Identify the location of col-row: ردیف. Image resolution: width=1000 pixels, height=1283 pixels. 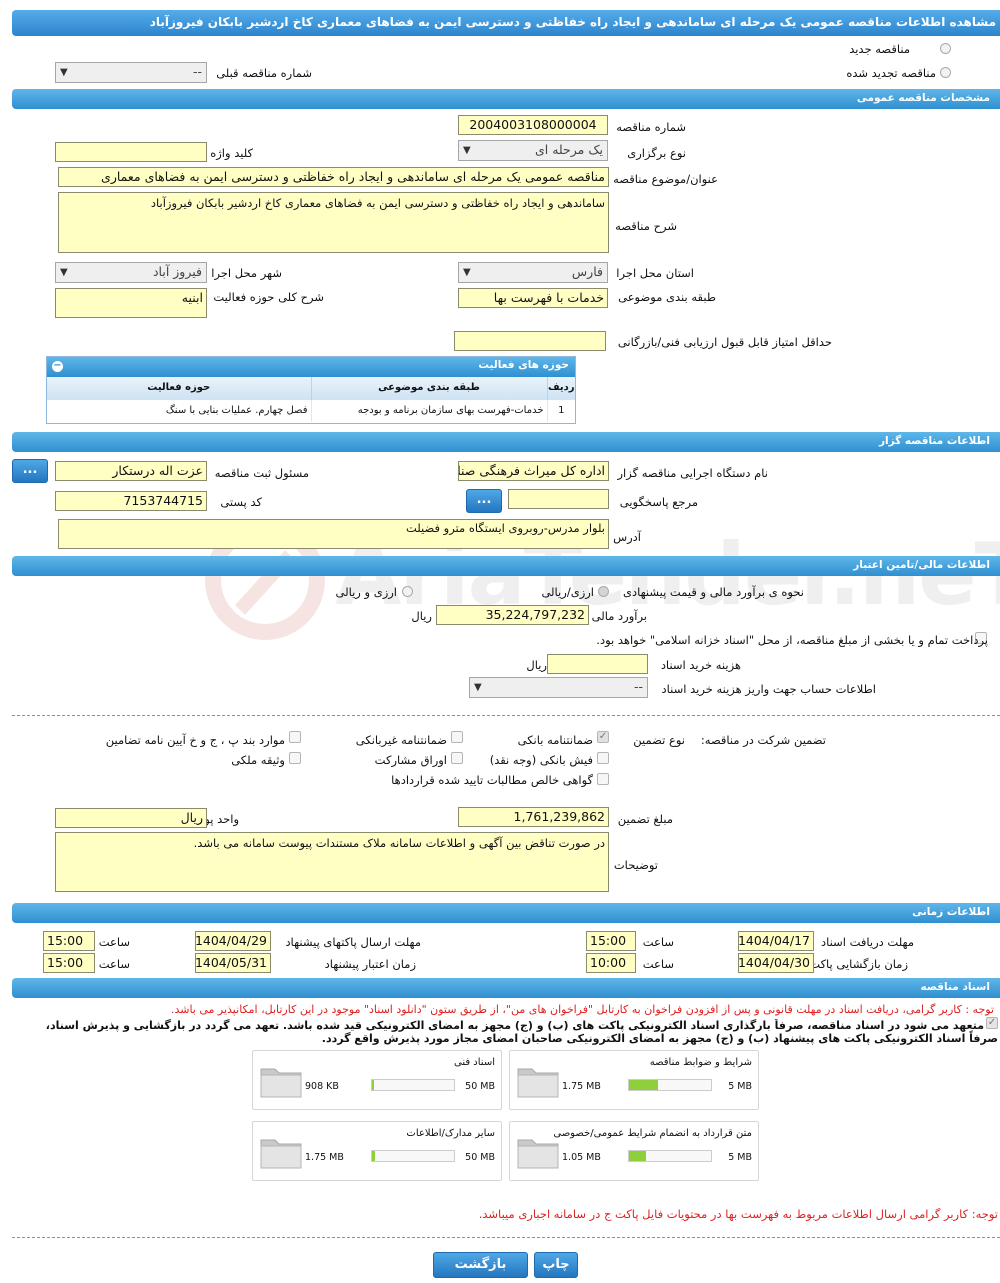
(560, 388).